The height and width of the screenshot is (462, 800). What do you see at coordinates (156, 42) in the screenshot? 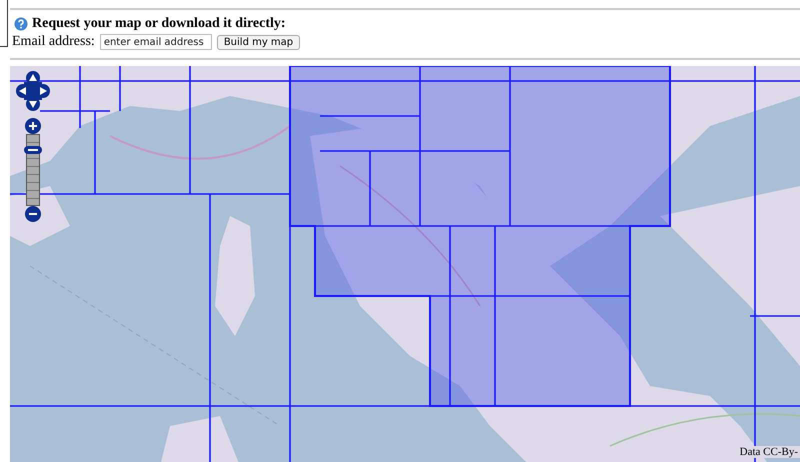
I see `email-field: enter email address` at bounding box center [156, 42].